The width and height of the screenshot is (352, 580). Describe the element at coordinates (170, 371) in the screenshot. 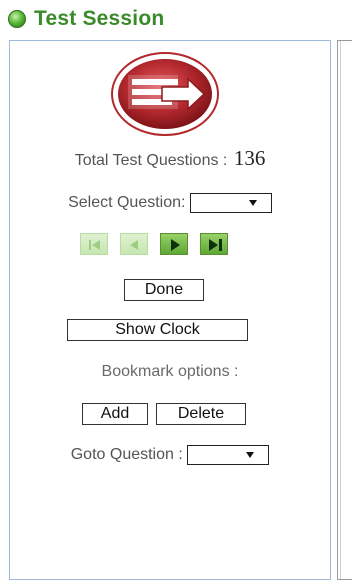

I see `bookmark-options-label: Bookmark options :` at that location.